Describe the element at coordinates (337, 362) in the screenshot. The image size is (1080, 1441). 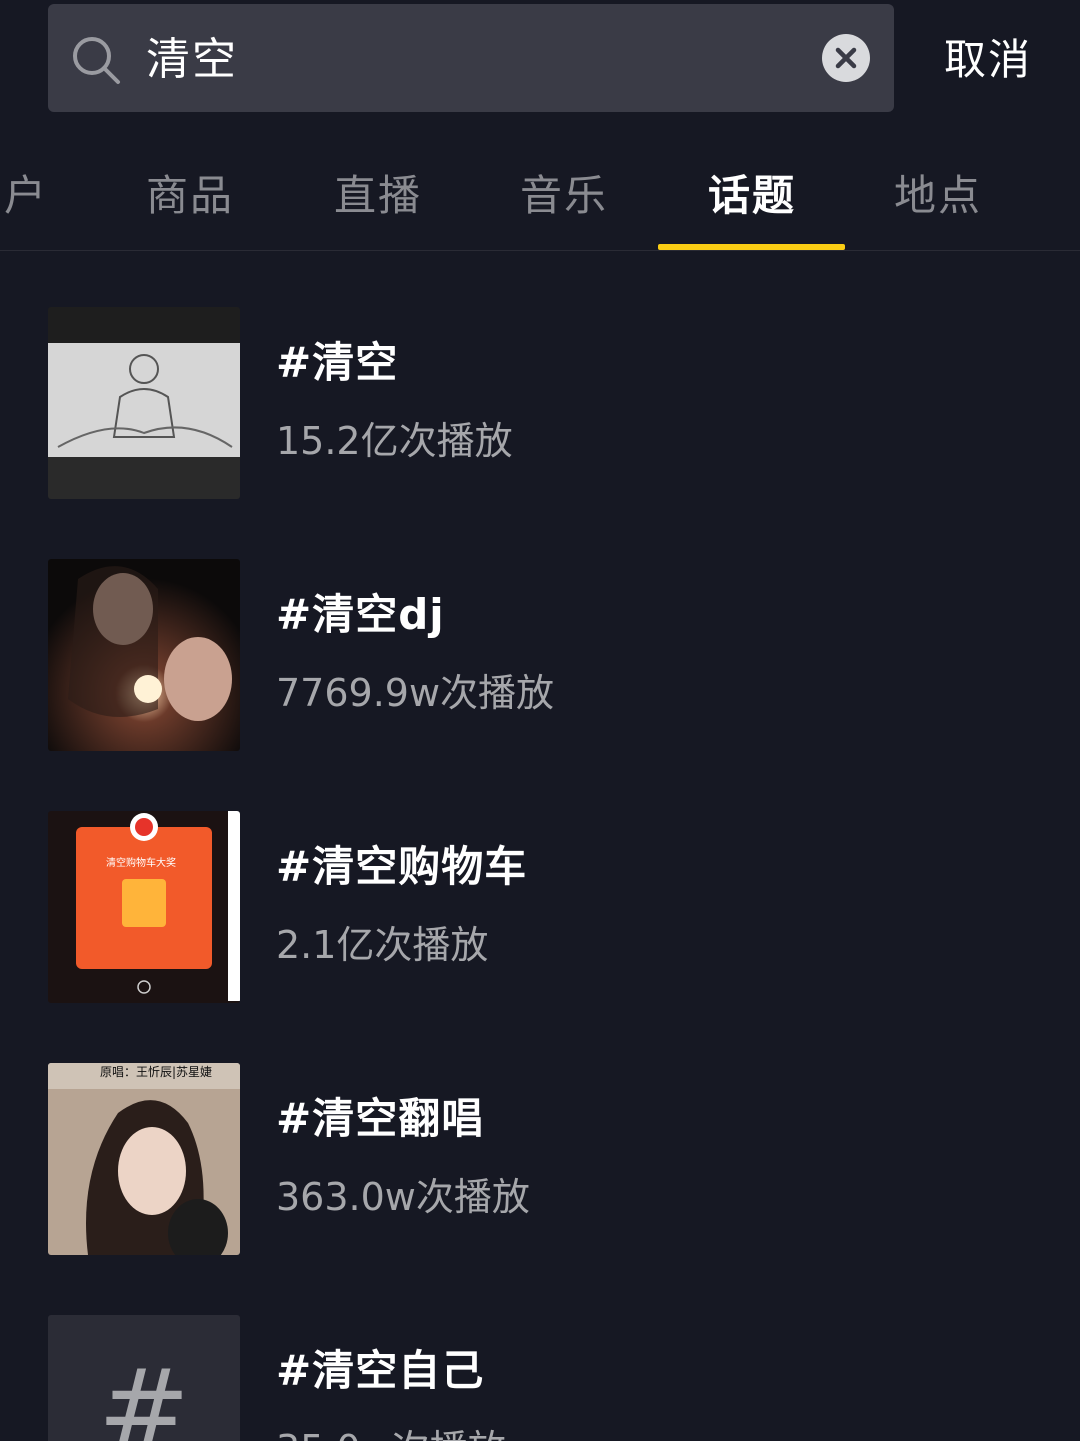
I see `topic-title: #清空` at that location.